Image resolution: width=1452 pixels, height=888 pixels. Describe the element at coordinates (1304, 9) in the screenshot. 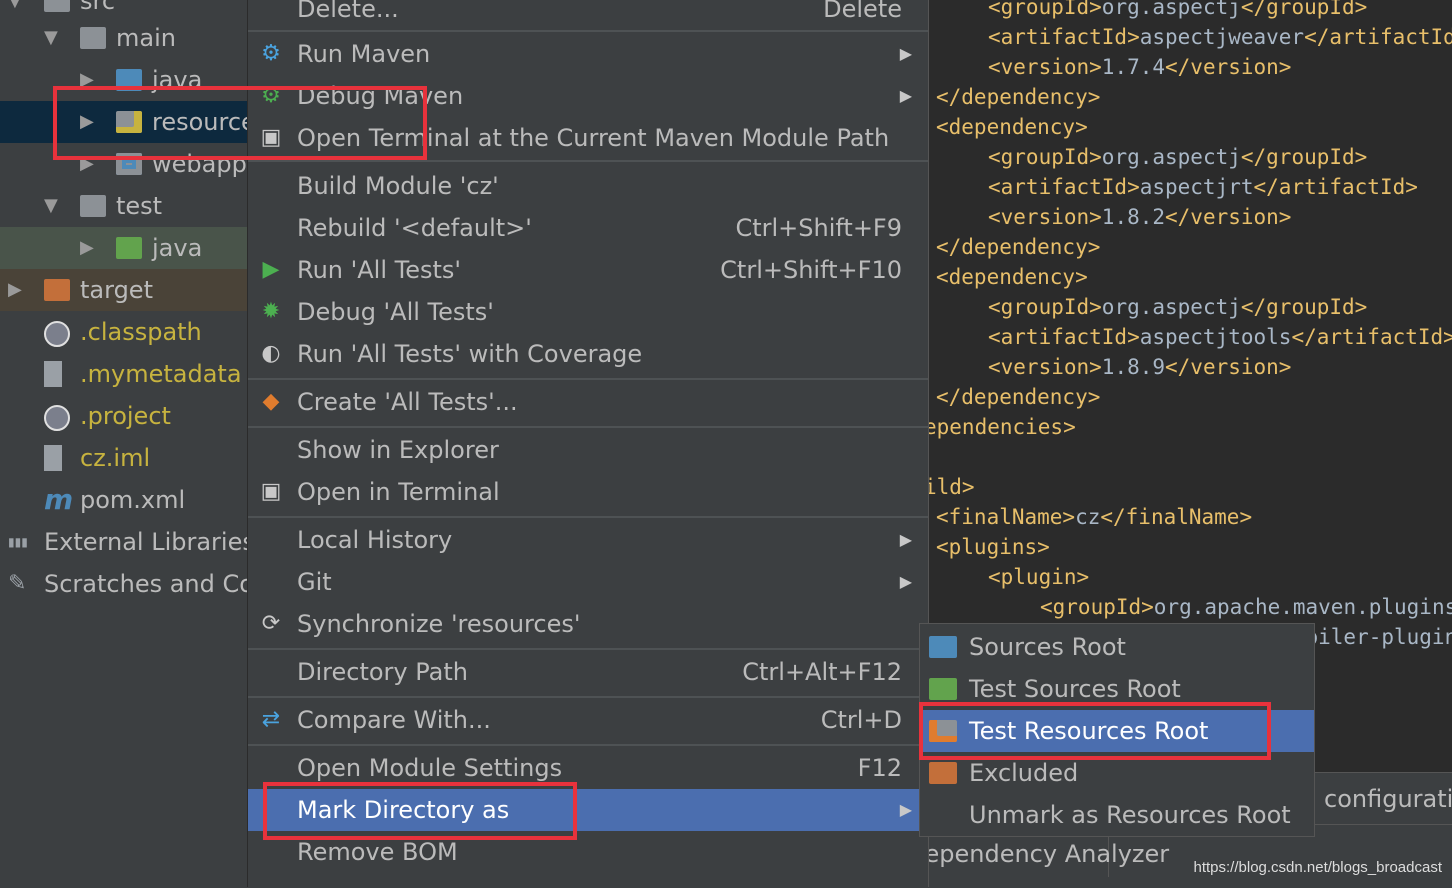

I see `xml-tag: </groupId>` at that location.